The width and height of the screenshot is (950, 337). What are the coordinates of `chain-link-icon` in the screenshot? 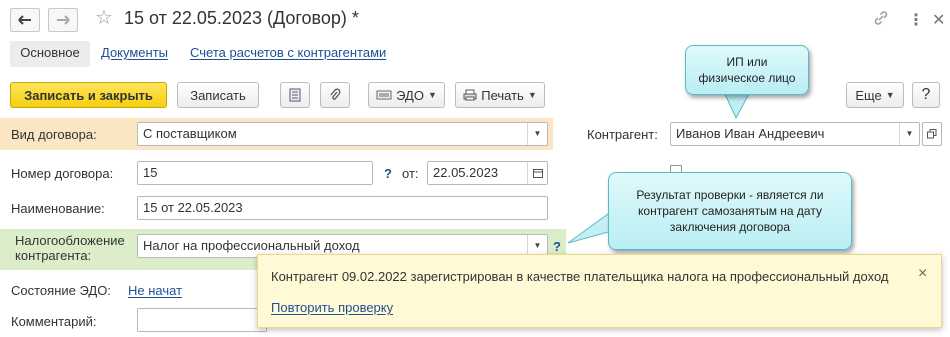 It's located at (881, 18).